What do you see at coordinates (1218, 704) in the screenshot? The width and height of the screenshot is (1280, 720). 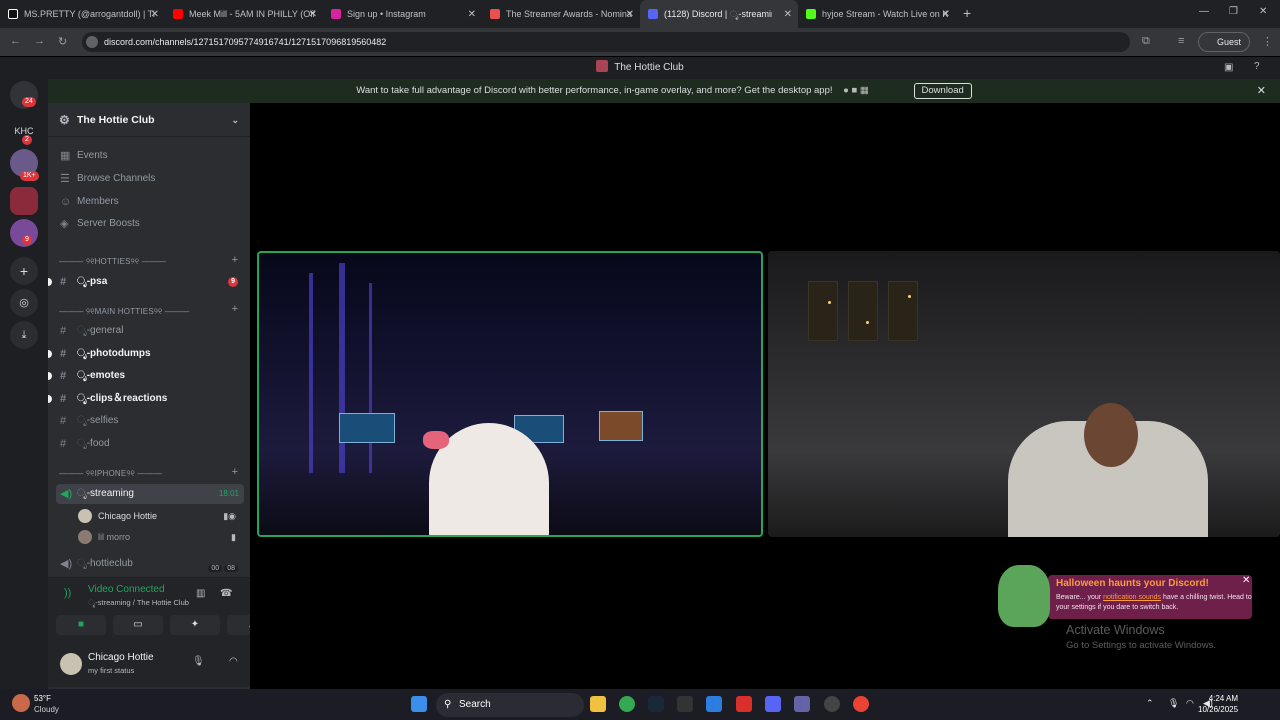 I see `clock: 4:24 AM 10/26/2025` at bounding box center [1218, 704].